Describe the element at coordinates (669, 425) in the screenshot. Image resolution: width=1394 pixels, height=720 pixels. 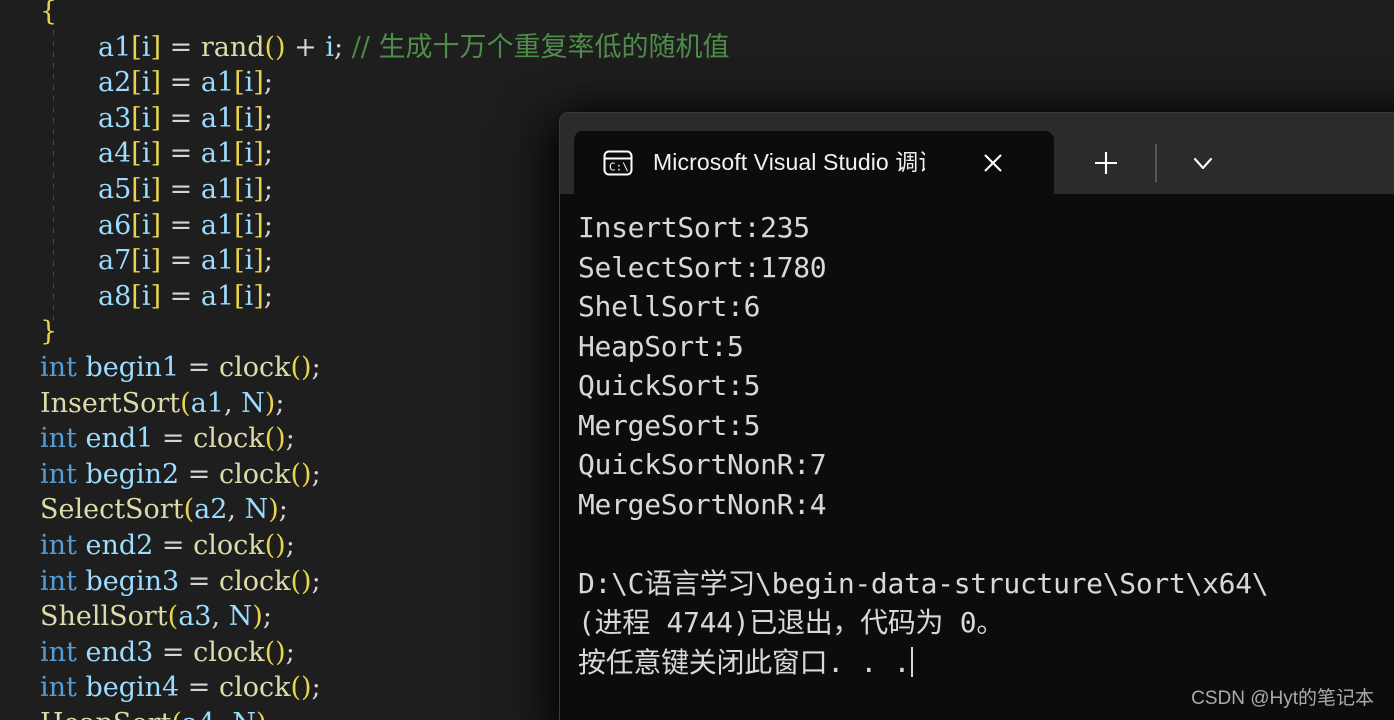
I see `terminal-line: MergeSort:5` at that location.